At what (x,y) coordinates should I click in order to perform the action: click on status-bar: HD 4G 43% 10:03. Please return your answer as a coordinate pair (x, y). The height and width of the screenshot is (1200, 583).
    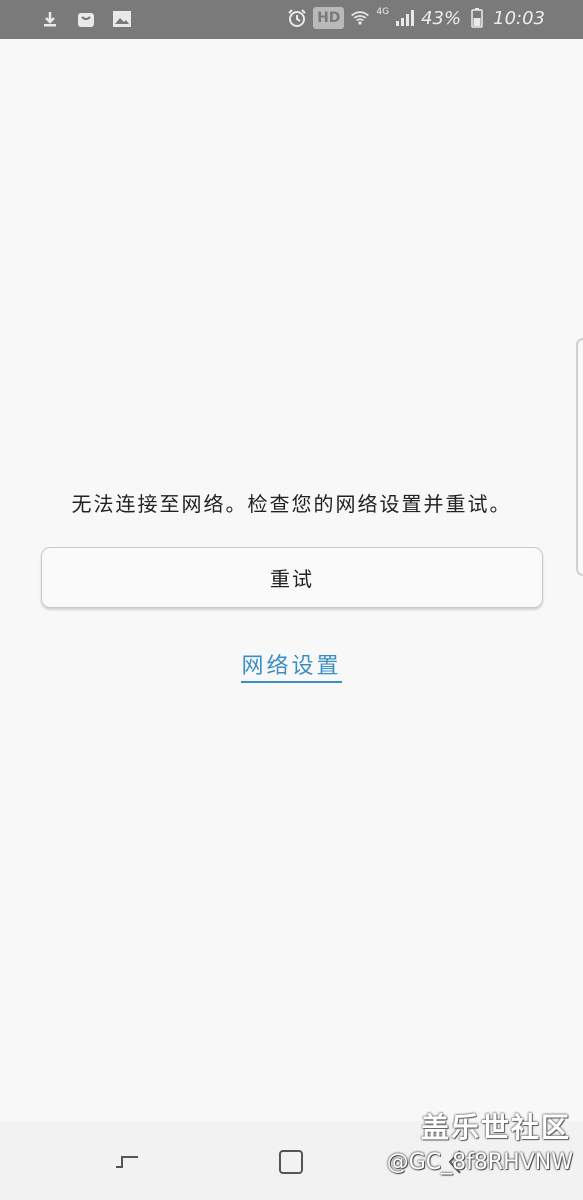
    Looking at the image, I should click on (291, 19).